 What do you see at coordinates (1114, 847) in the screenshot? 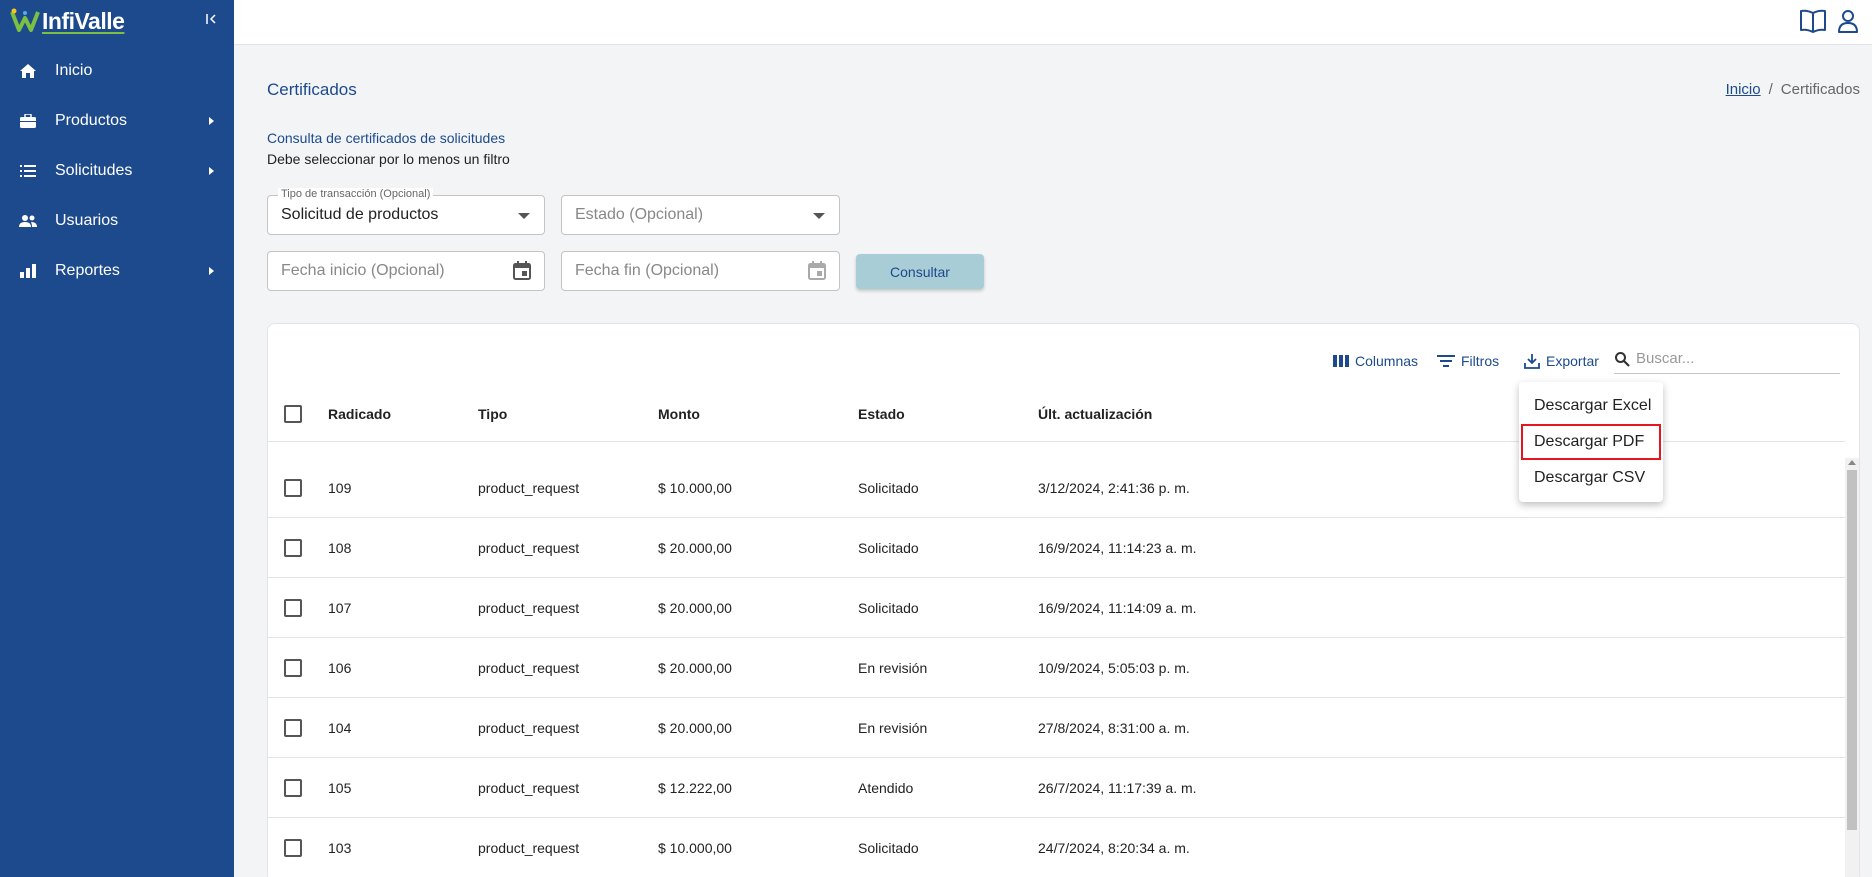
I see `cell-actualizacion: 24/7/2024, 8:20:34 a. m.` at bounding box center [1114, 847].